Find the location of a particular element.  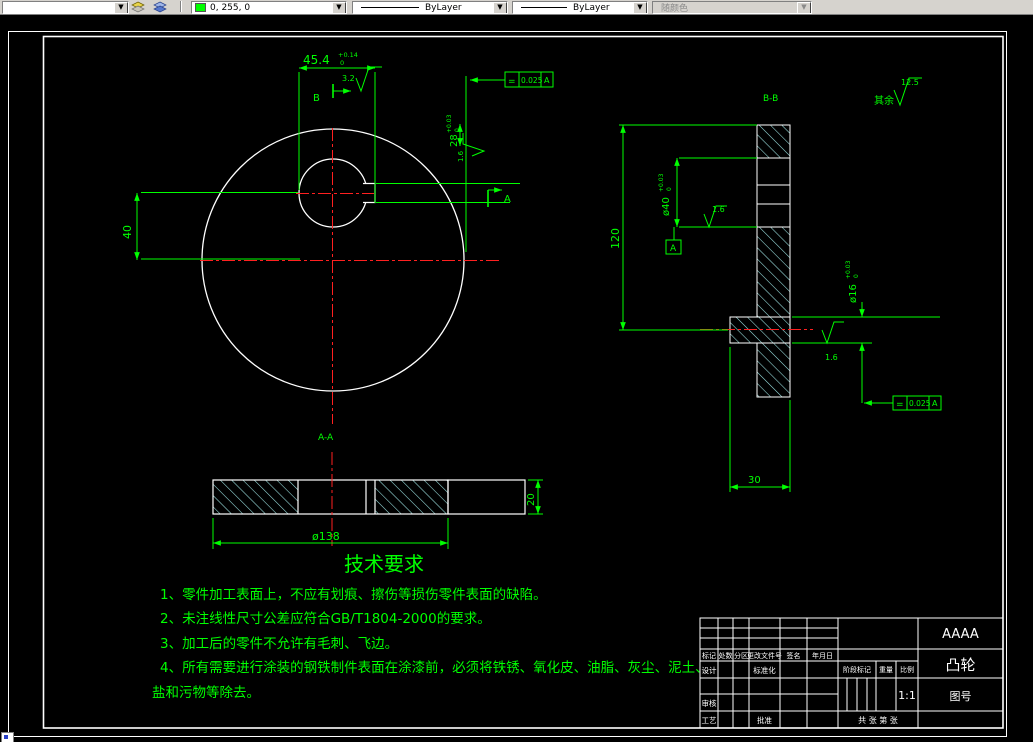

bottom-section-view: A-A ø138 20 is located at coordinates (377, 491).